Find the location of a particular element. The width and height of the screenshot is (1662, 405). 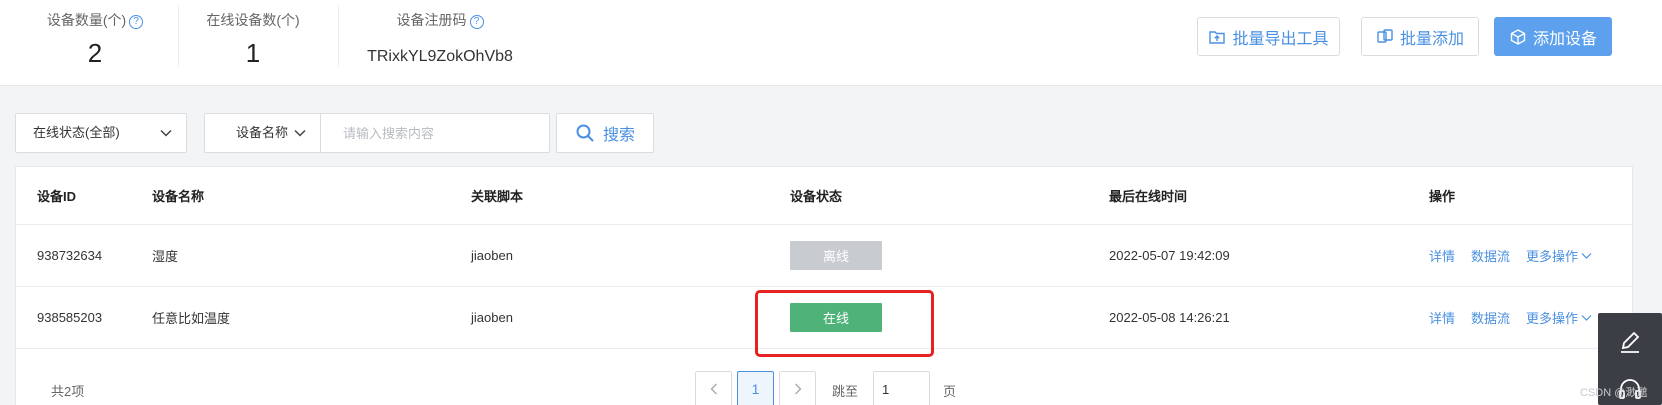

search-type-select: 设备名称 is located at coordinates (263, 133).